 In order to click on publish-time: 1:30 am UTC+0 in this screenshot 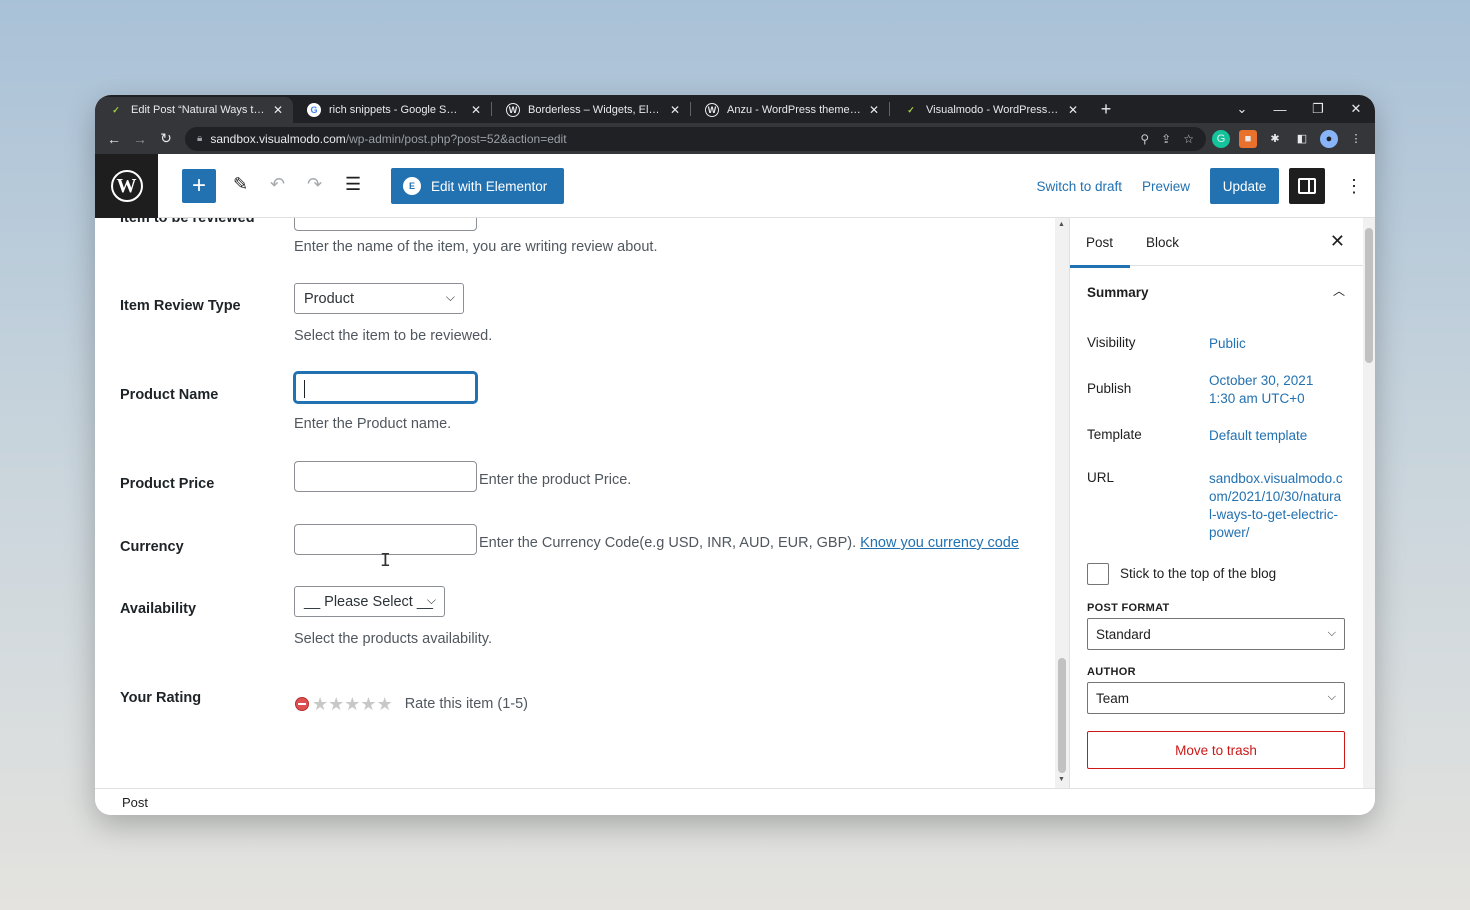, I will do `click(1257, 398)`.